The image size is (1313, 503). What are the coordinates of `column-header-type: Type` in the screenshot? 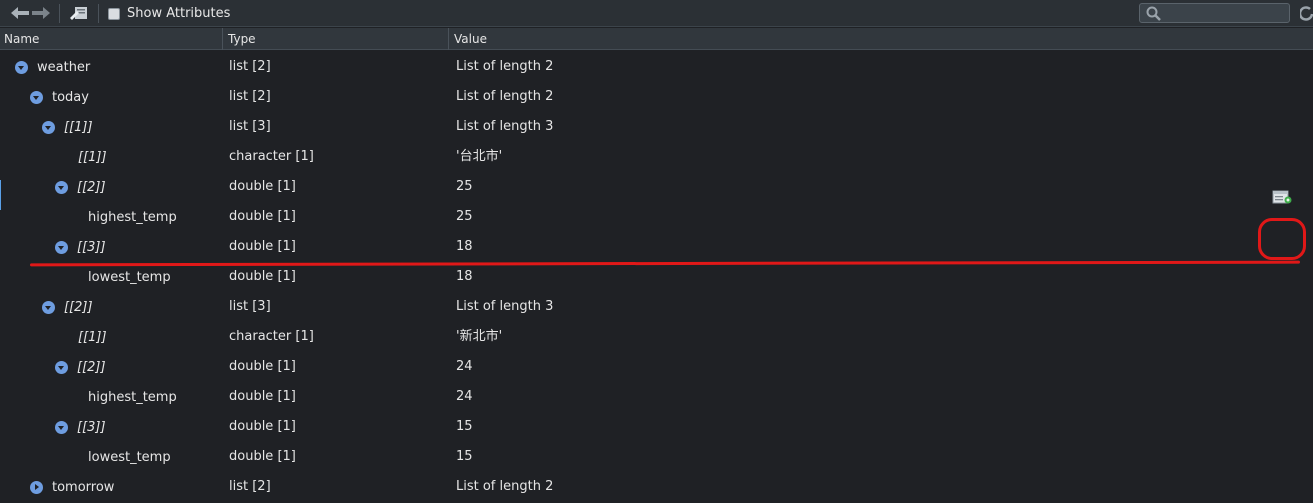 It's located at (336, 39).